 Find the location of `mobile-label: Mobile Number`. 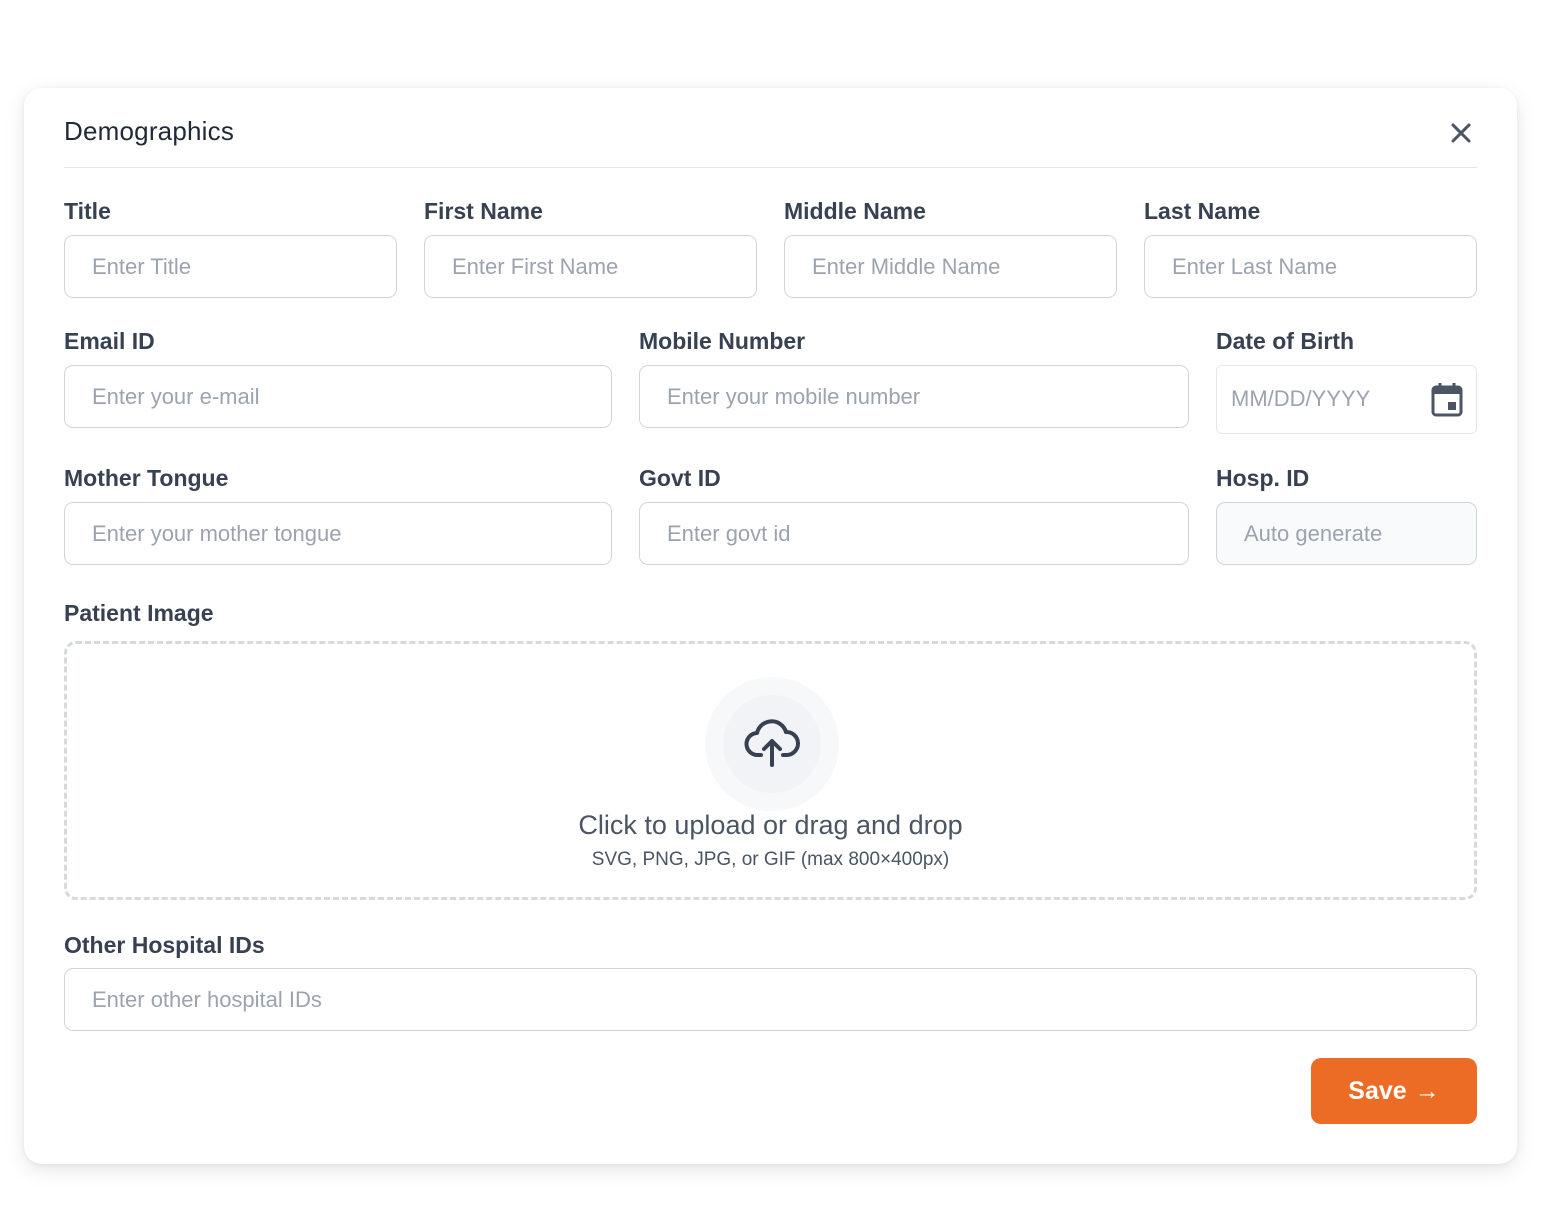

mobile-label: Mobile Number is located at coordinates (722, 341).